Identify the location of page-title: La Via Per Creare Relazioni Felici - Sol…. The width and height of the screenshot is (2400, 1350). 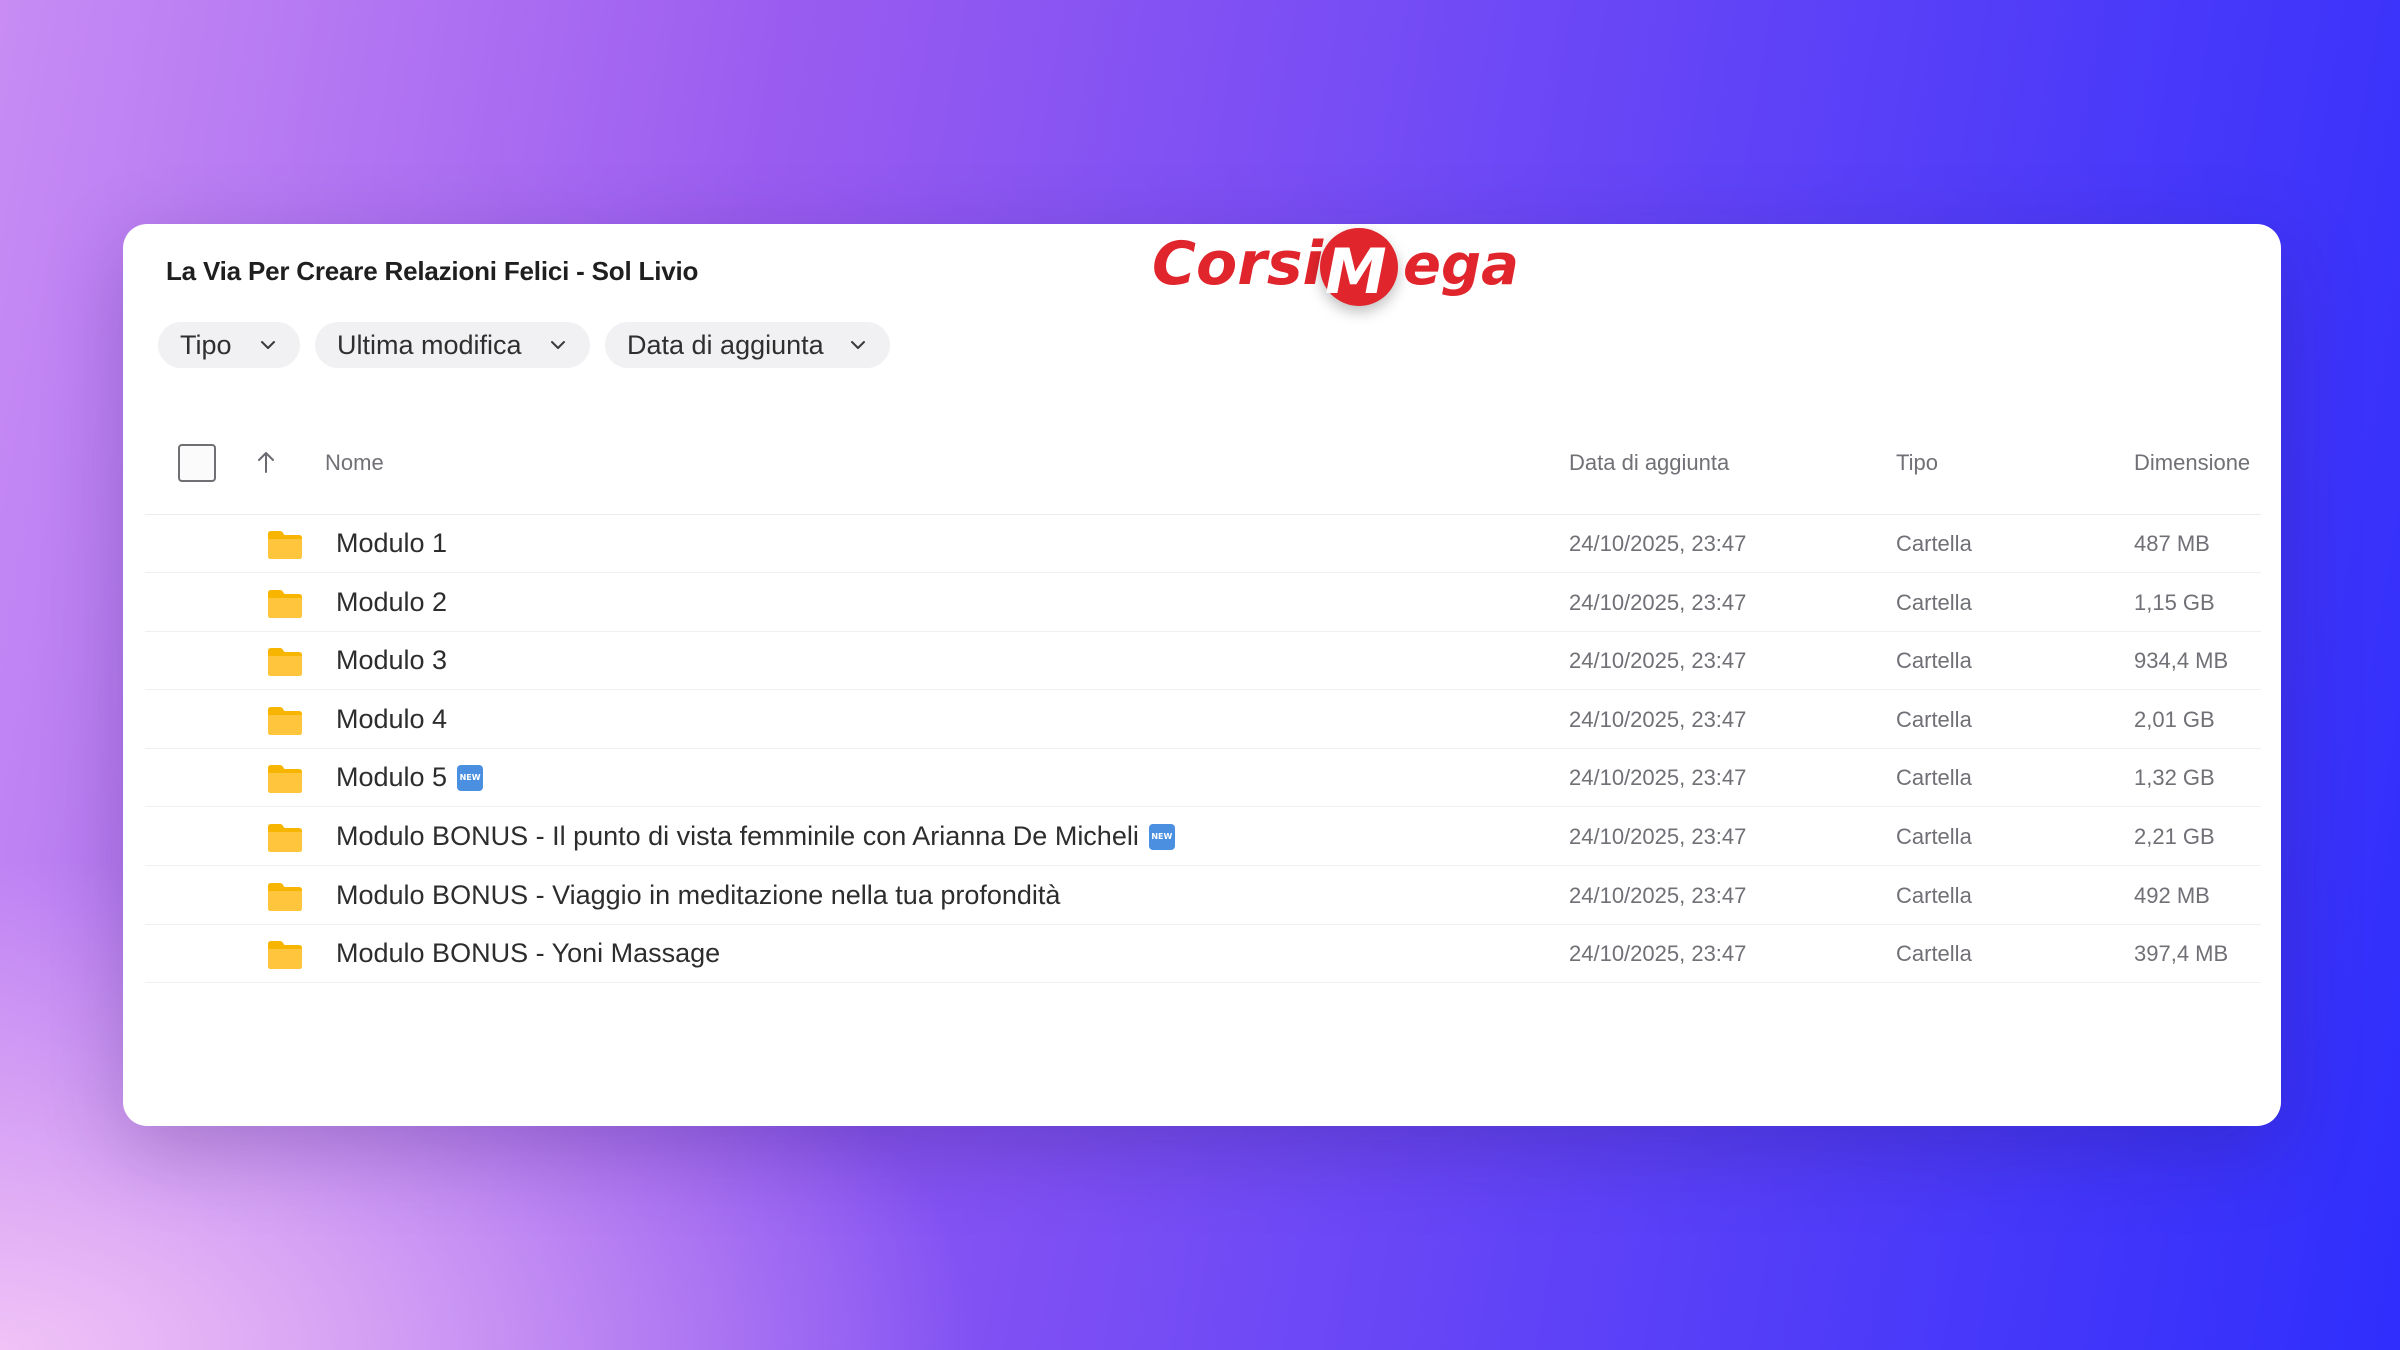
(432, 271).